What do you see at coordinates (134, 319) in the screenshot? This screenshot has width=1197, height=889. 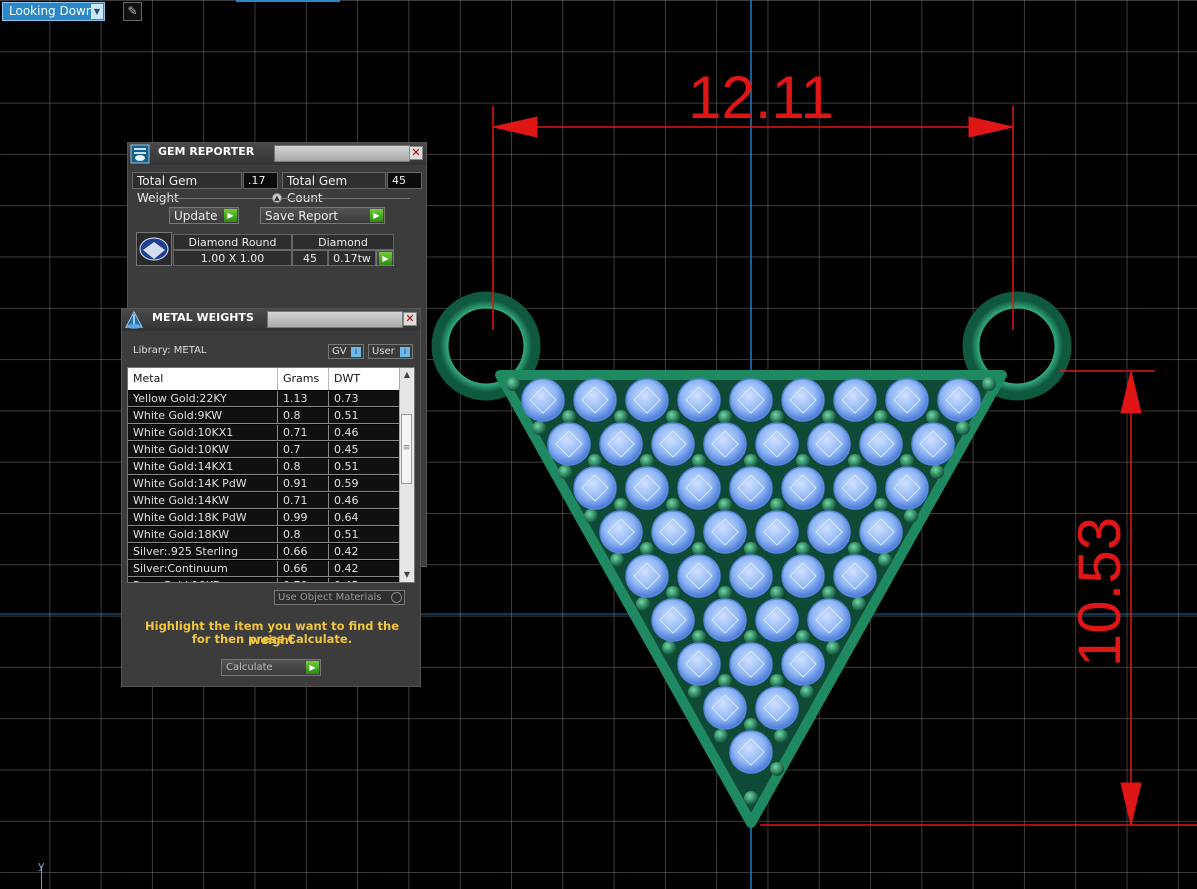 I see `scale-icon` at bounding box center [134, 319].